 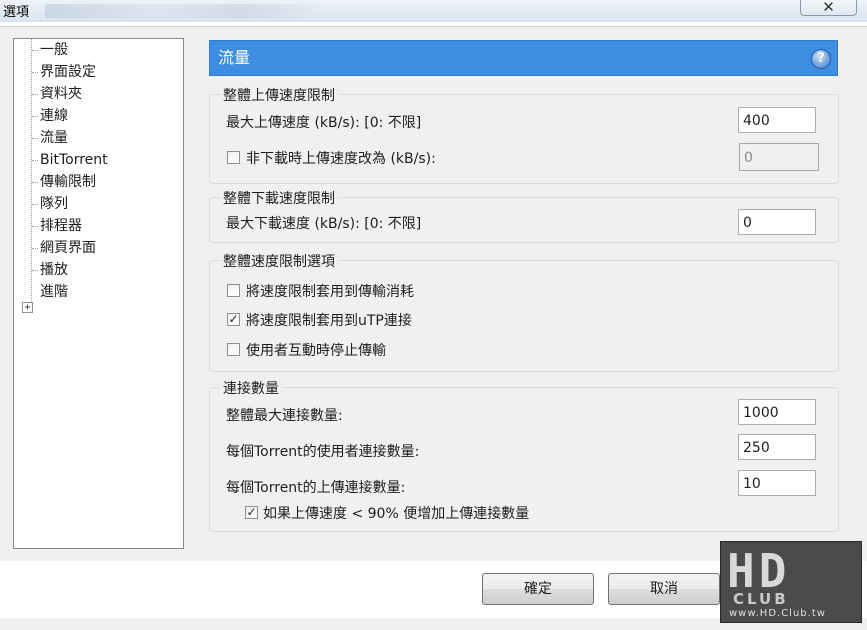 What do you see at coordinates (538, 589) in the screenshot?
I see `ok-button: 確定` at bounding box center [538, 589].